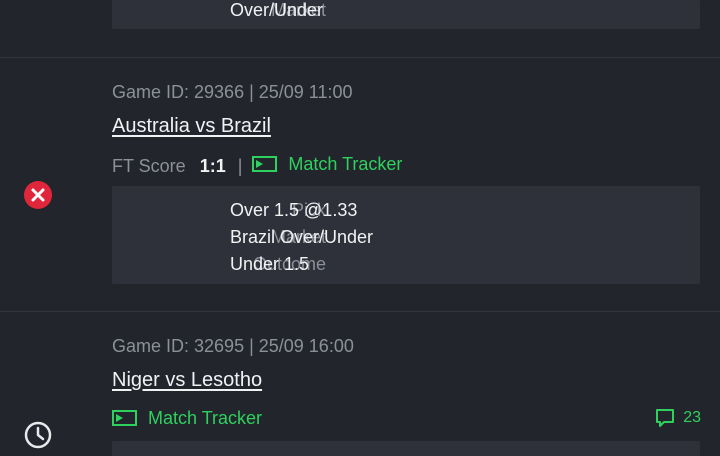  What do you see at coordinates (665, 418) in the screenshot?
I see `comment-icon` at bounding box center [665, 418].